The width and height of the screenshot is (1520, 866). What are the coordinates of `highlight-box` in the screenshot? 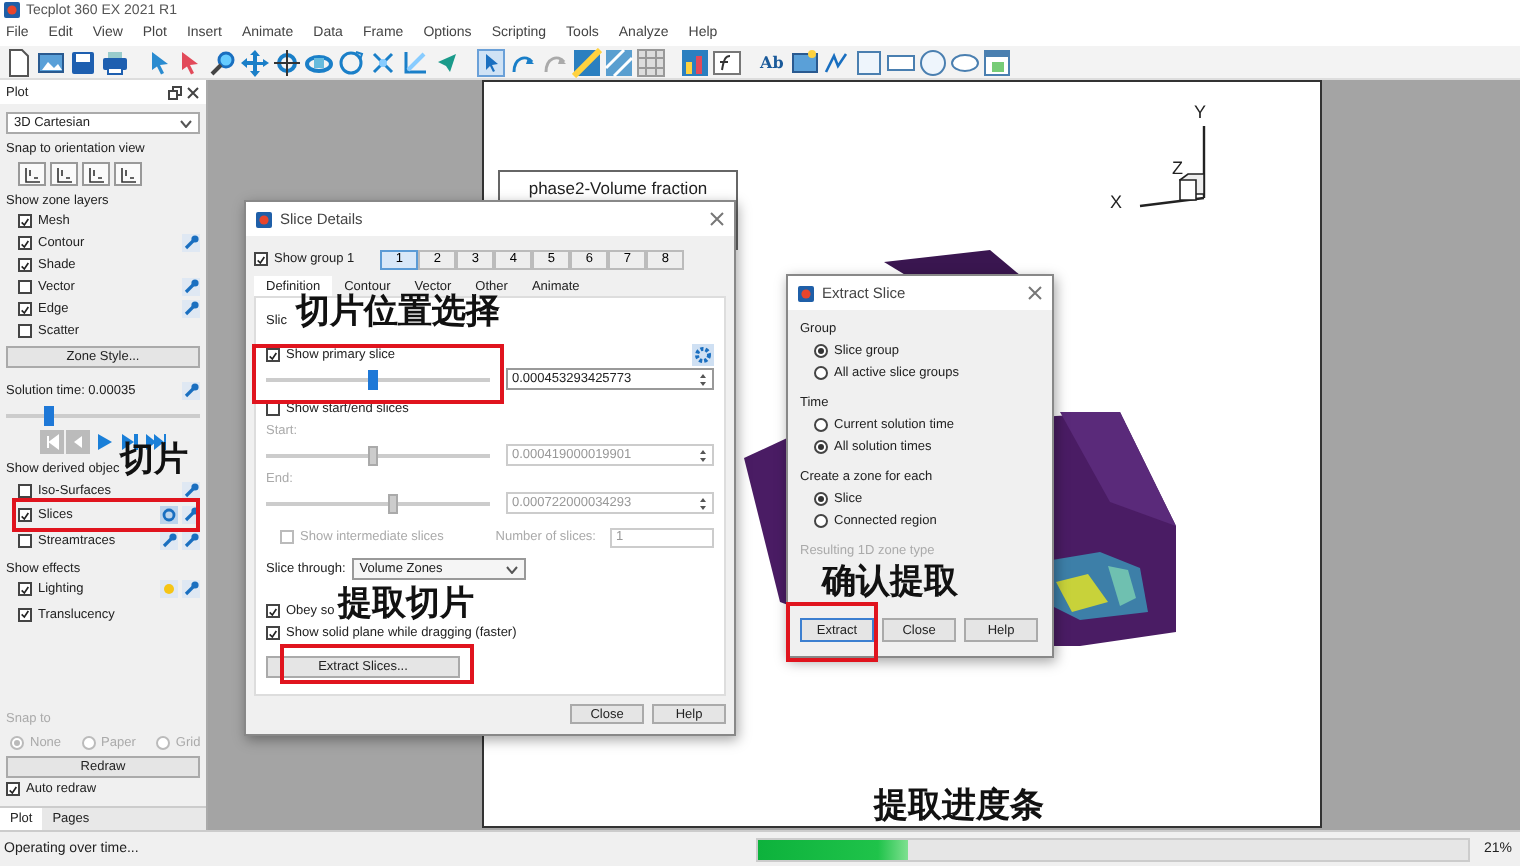 It's located at (832, 632).